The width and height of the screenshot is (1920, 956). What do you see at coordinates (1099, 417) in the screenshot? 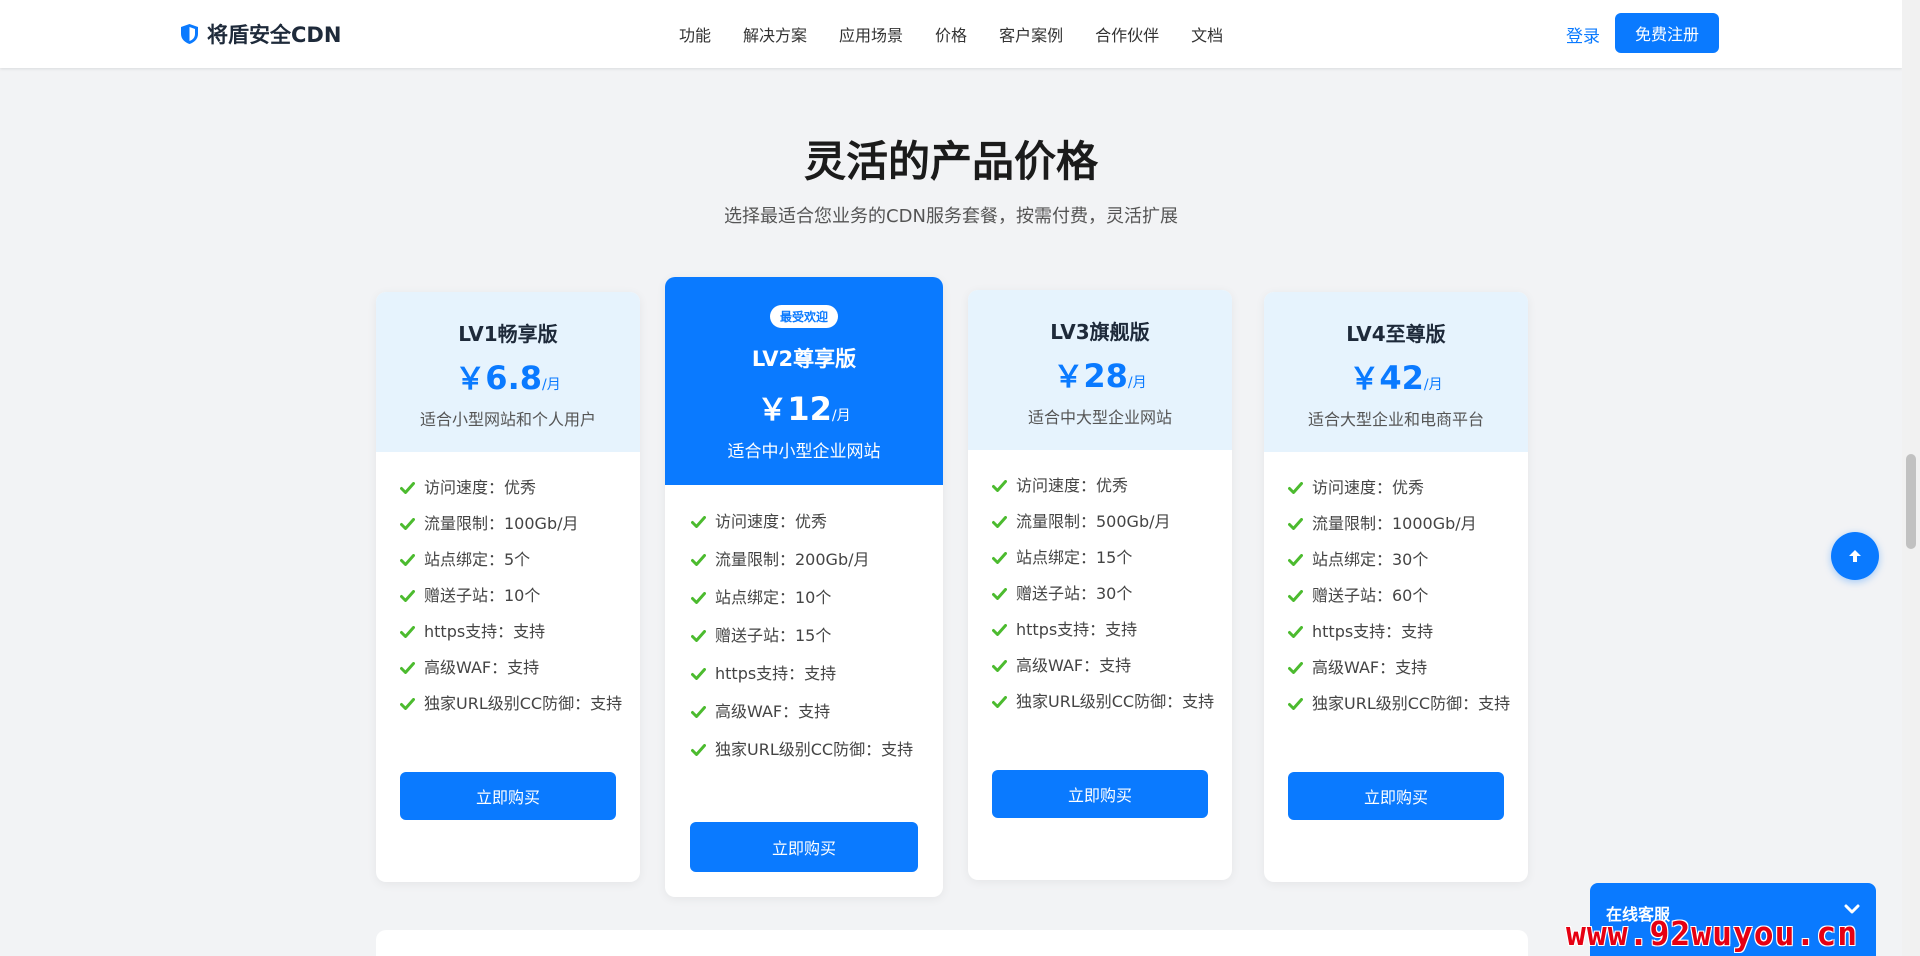
I see `plan-description: 适合中大型企业网站` at bounding box center [1099, 417].